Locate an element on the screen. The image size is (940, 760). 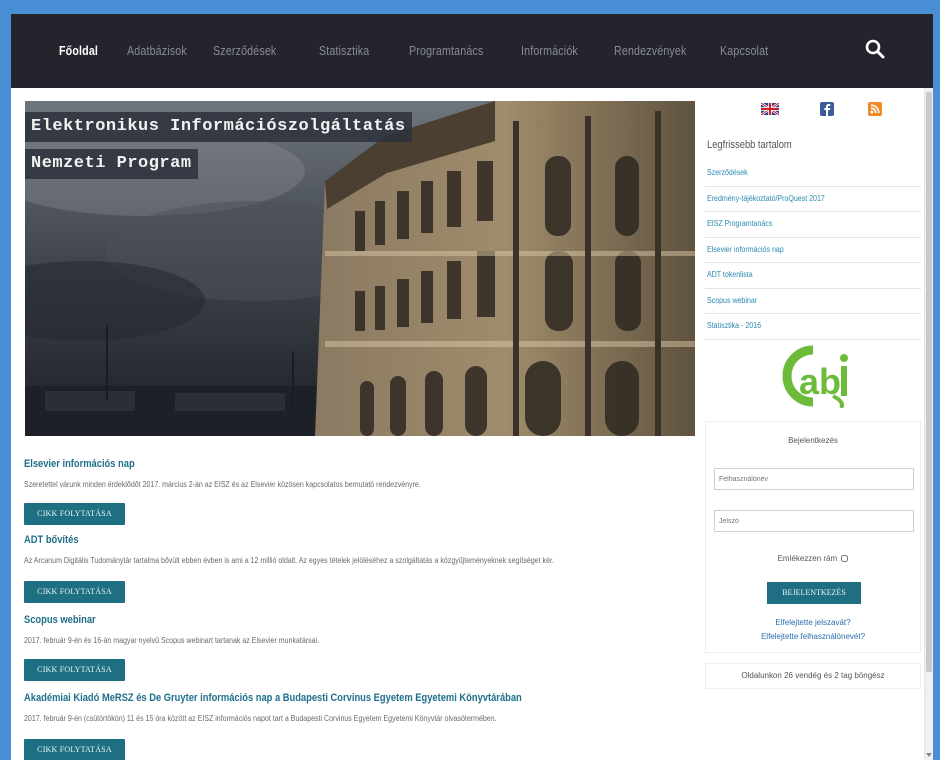
login-button: BEJELENTKEZÉS is located at coordinates (814, 593).